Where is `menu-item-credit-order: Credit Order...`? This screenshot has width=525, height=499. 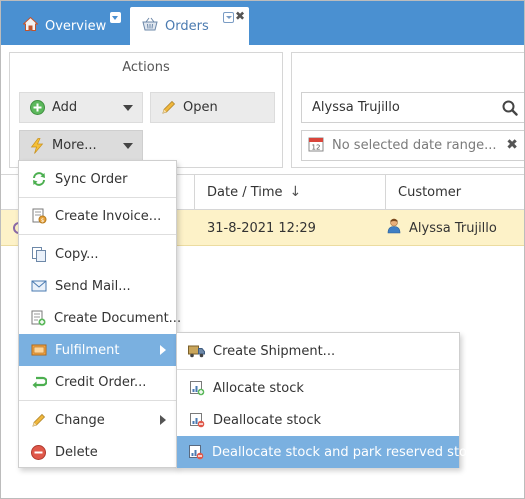 menu-item-credit-order: Credit Order... is located at coordinates (97, 382).